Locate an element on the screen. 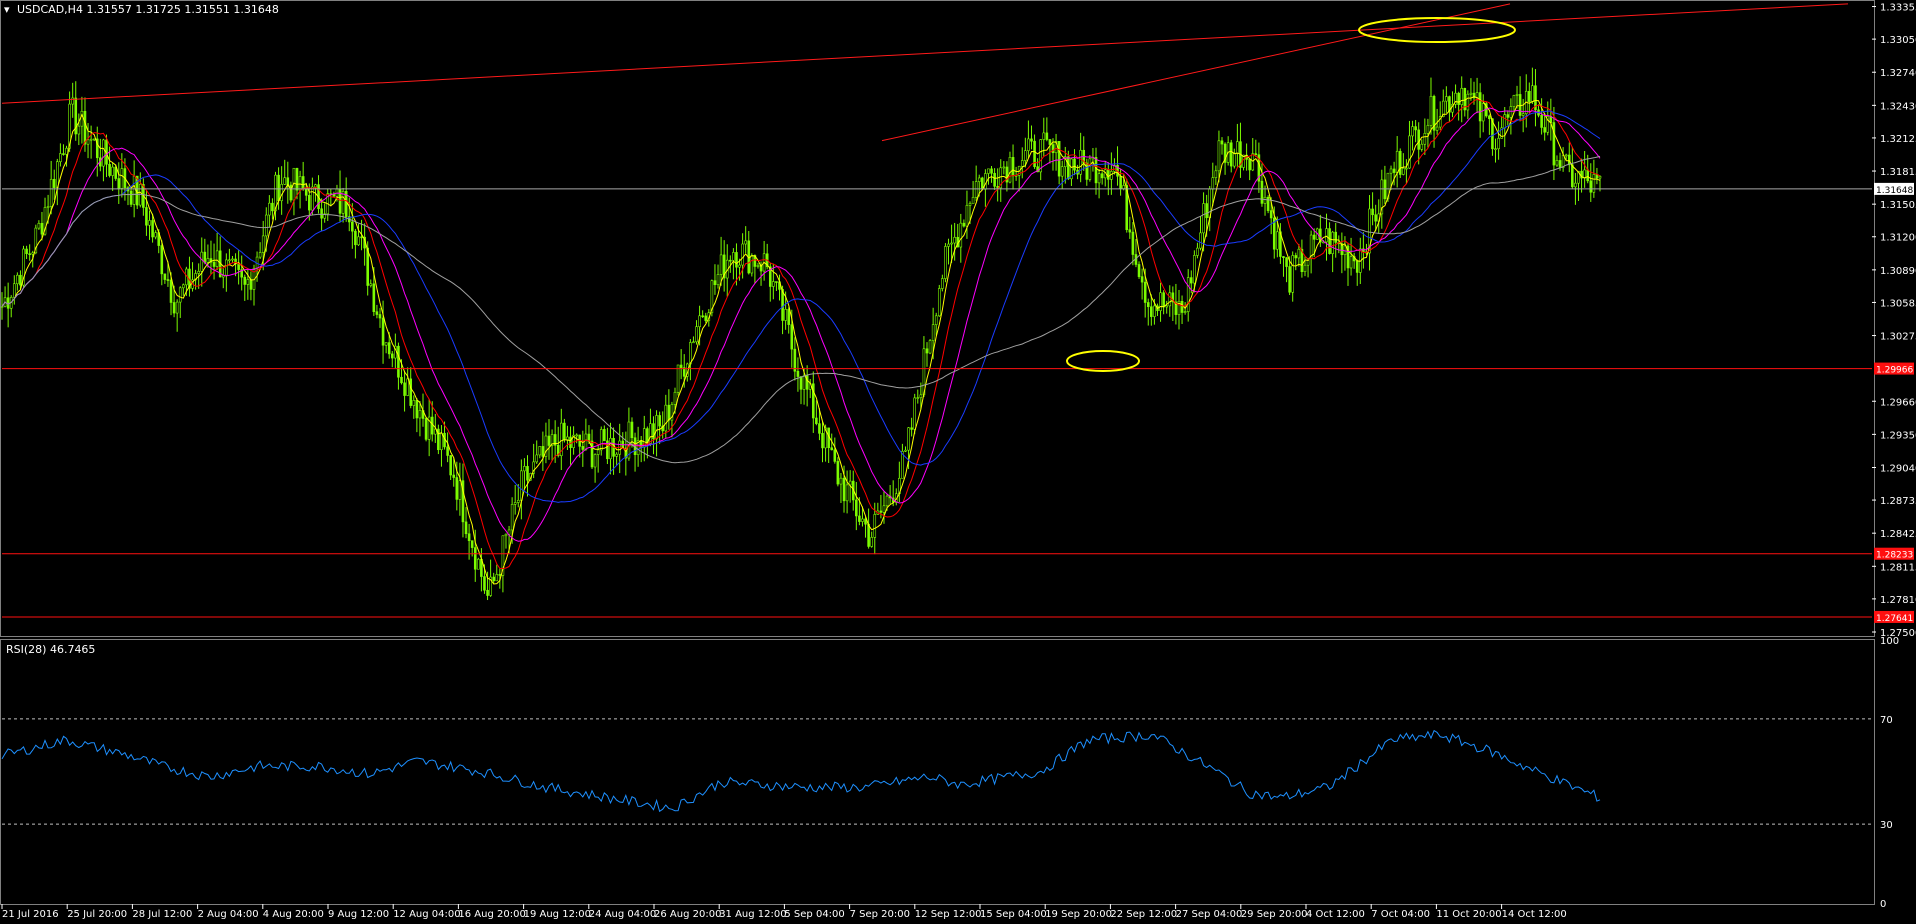 The image size is (1916, 924). date-axis-label: 14 Oct 12:00 is located at coordinates (1534, 914).